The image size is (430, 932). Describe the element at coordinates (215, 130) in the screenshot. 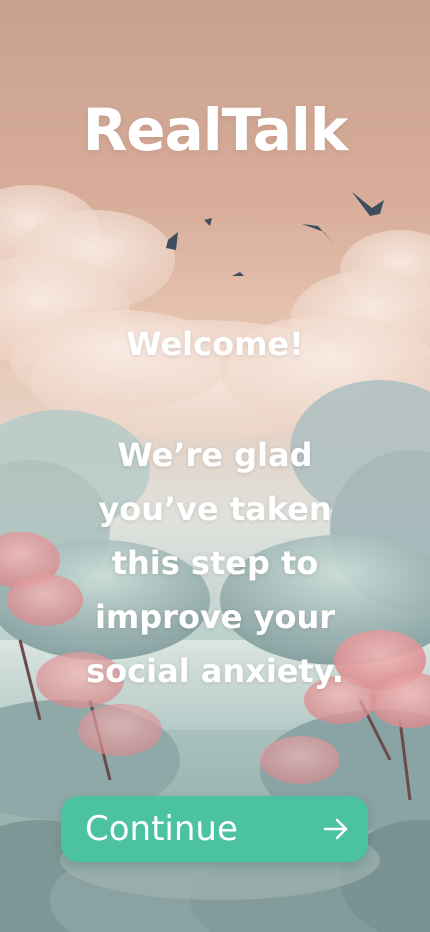

I see `app-title: RealTalk` at that location.